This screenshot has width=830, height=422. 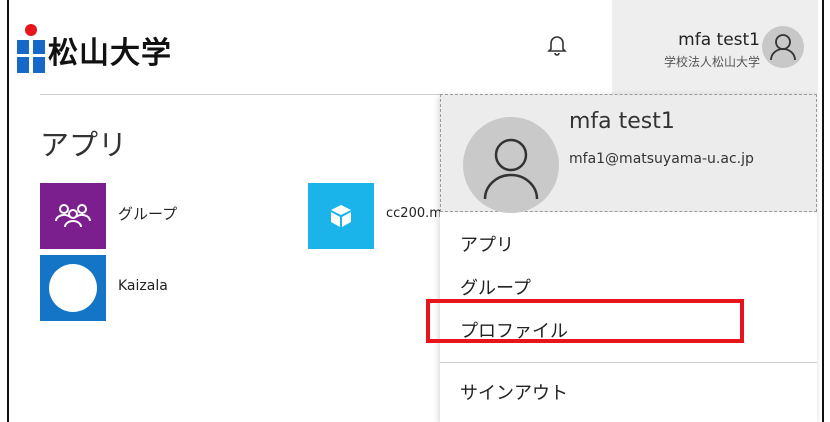 What do you see at coordinates (511, 165) in the screenshot?
I see `profile-avatar-icon` at bounding box center [511, 165].